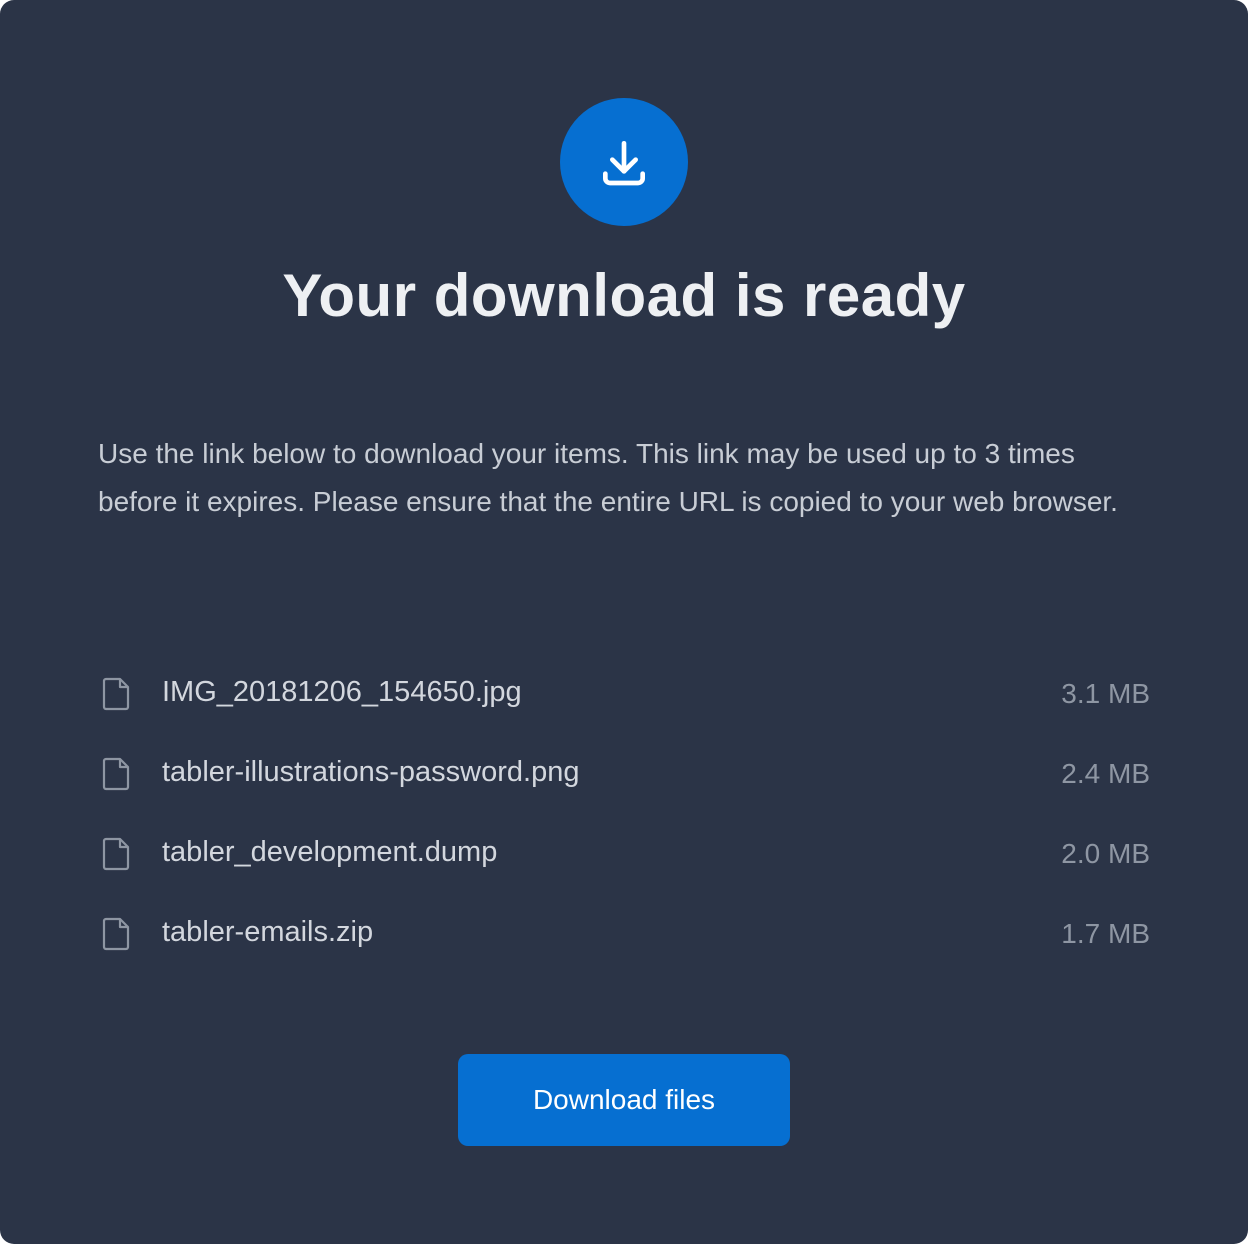  Describe the element at coordinates (268, 932) in the screenshot. I see `file-name: tabler-emails.zip` at that location.